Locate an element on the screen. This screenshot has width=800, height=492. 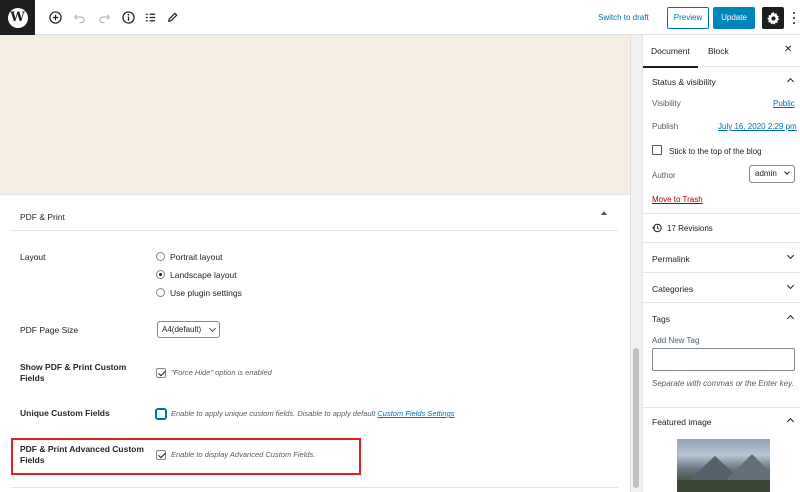
info-button is located at coordinates (128, 17).